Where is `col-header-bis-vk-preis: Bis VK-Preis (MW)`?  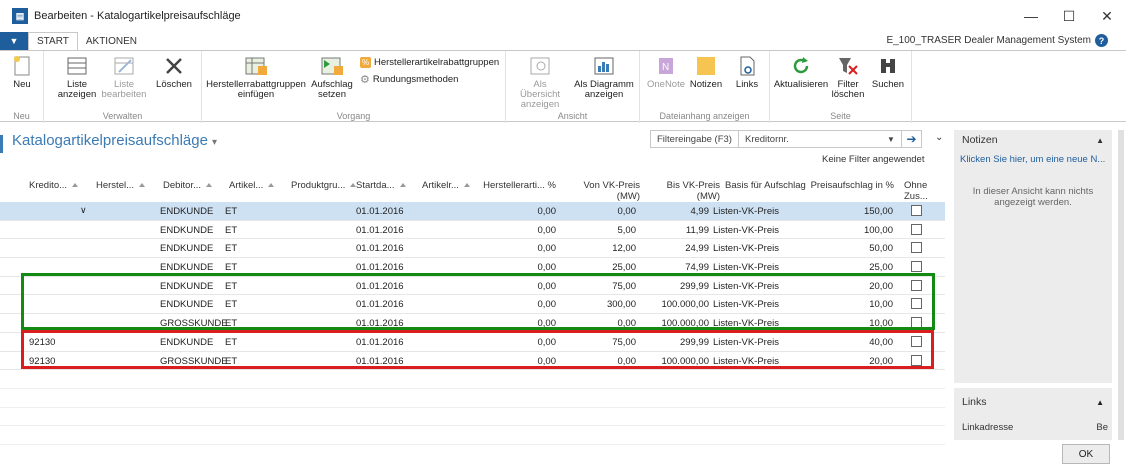
col-header-bis-vk-preis: Bis VK-Preis (MW) is located at coordinates (692, 191).